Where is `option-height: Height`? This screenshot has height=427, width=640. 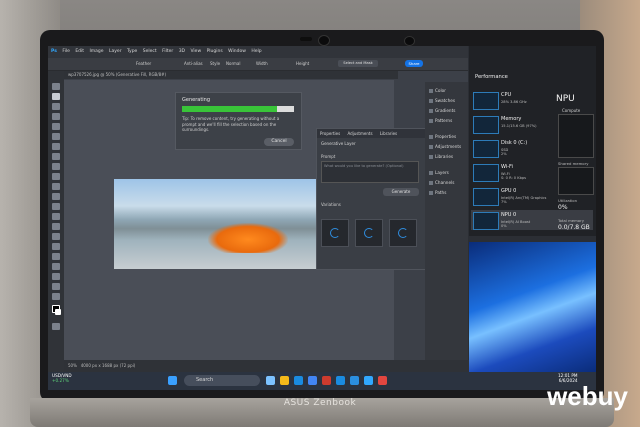
option-height: Height is located at coordinates (302, 63).